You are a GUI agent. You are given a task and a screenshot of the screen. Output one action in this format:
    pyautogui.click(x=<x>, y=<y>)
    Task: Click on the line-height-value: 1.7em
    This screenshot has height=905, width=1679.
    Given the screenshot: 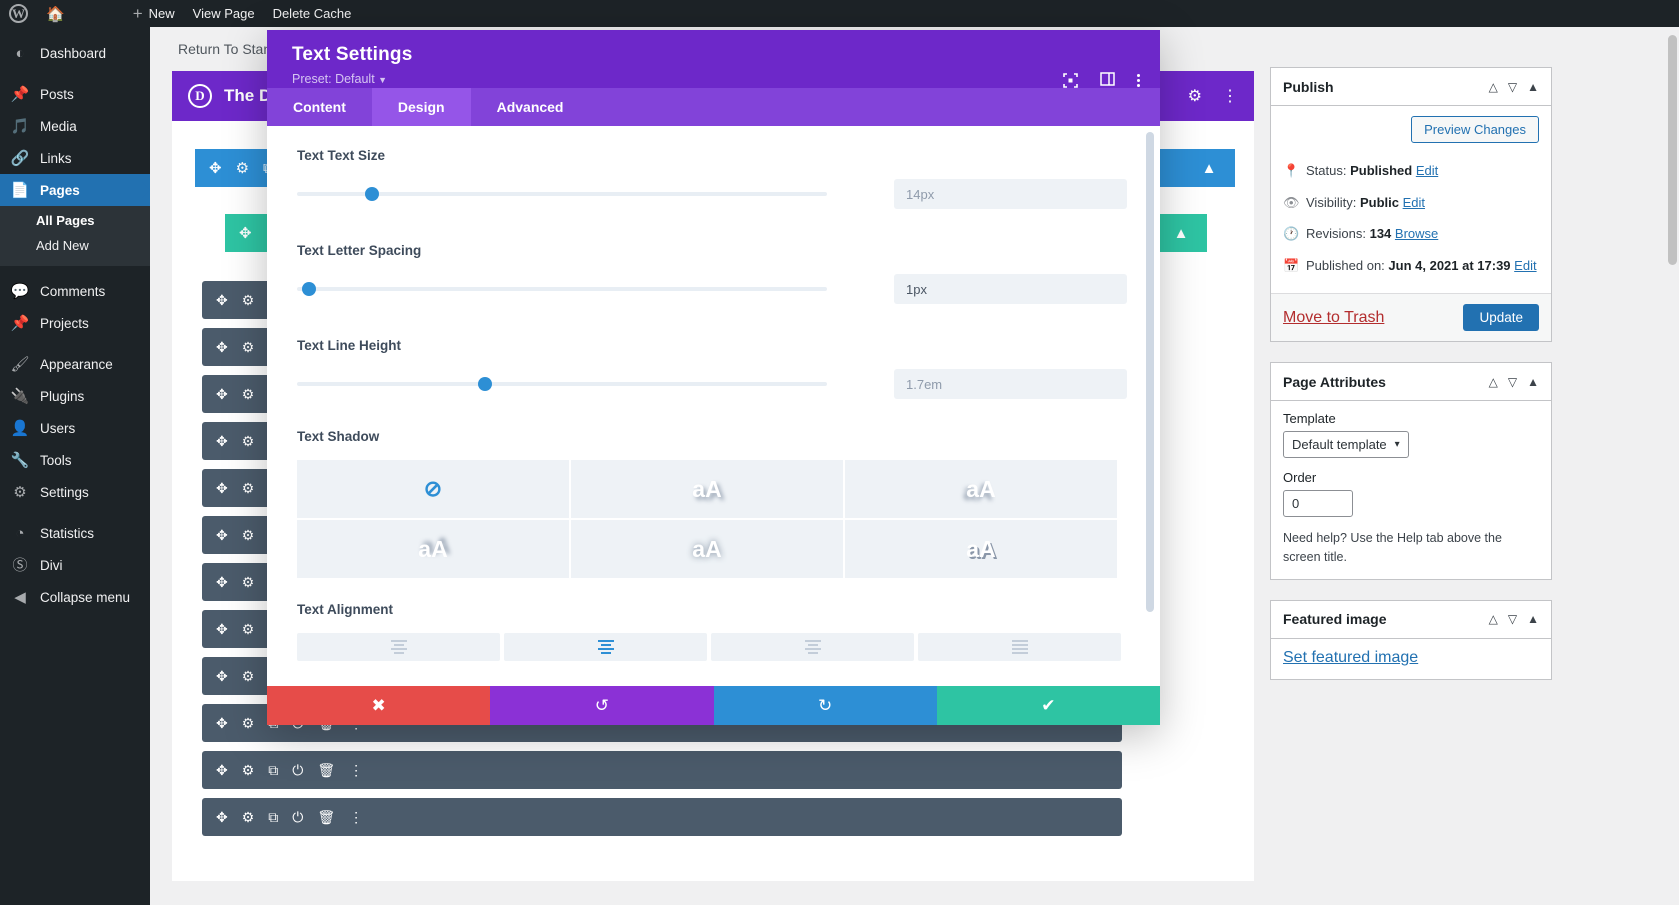 What is the action you would take?
    pyautogui.click(x=1010, y=384)
    